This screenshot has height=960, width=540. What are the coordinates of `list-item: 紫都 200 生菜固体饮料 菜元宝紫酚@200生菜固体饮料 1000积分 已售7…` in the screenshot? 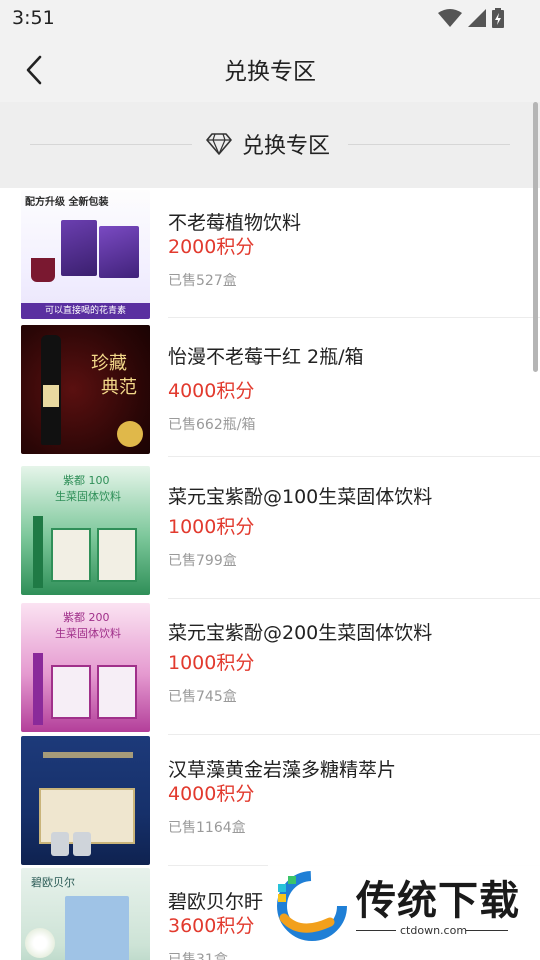 It's located at (270, 667).